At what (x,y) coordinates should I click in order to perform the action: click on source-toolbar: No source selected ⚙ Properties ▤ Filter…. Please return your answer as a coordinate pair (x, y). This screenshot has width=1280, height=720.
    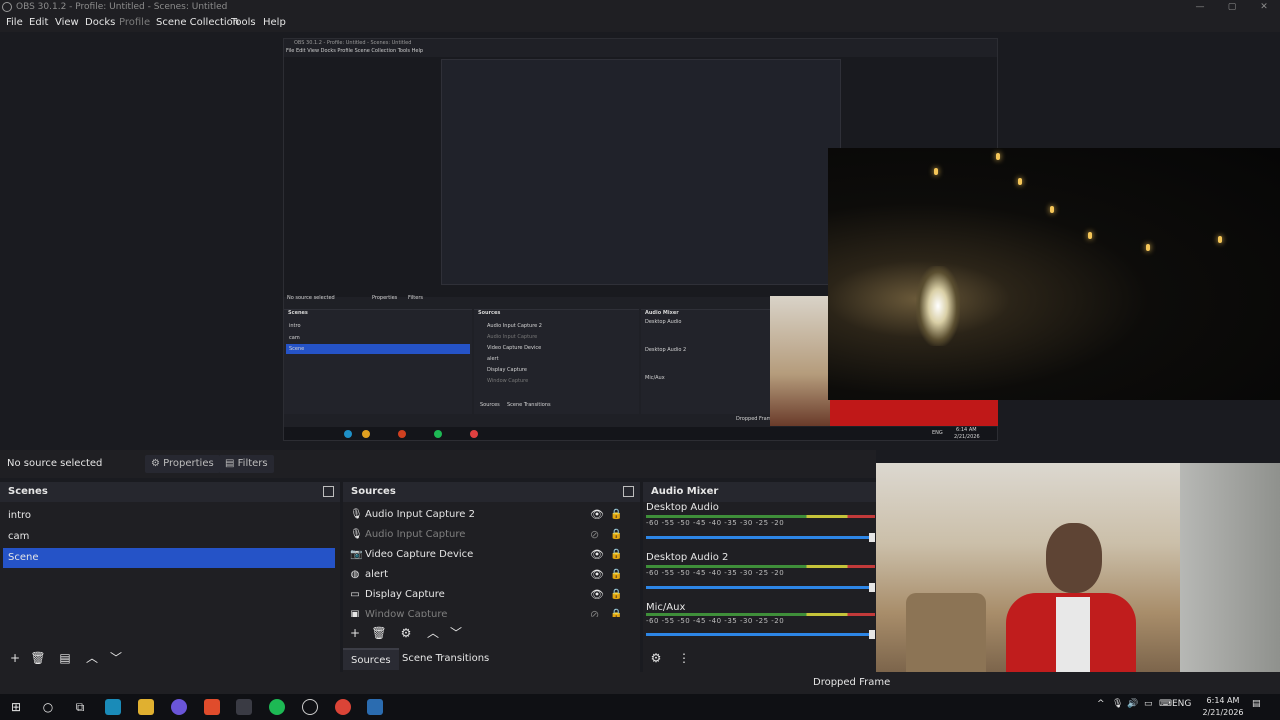
    Looking at the image, I should click on (438, 464).